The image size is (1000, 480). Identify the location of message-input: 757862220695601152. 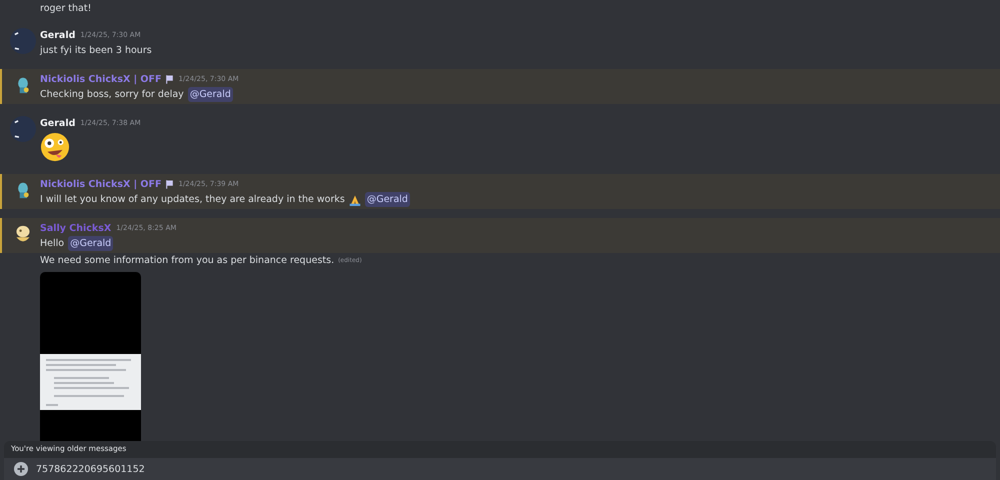
(500, 469).